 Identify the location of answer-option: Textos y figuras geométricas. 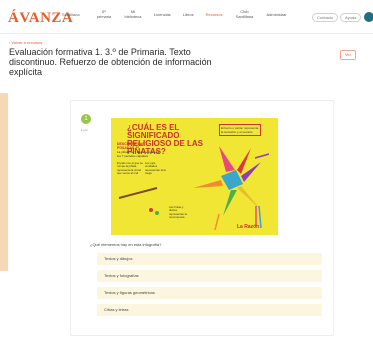
(209, 293).